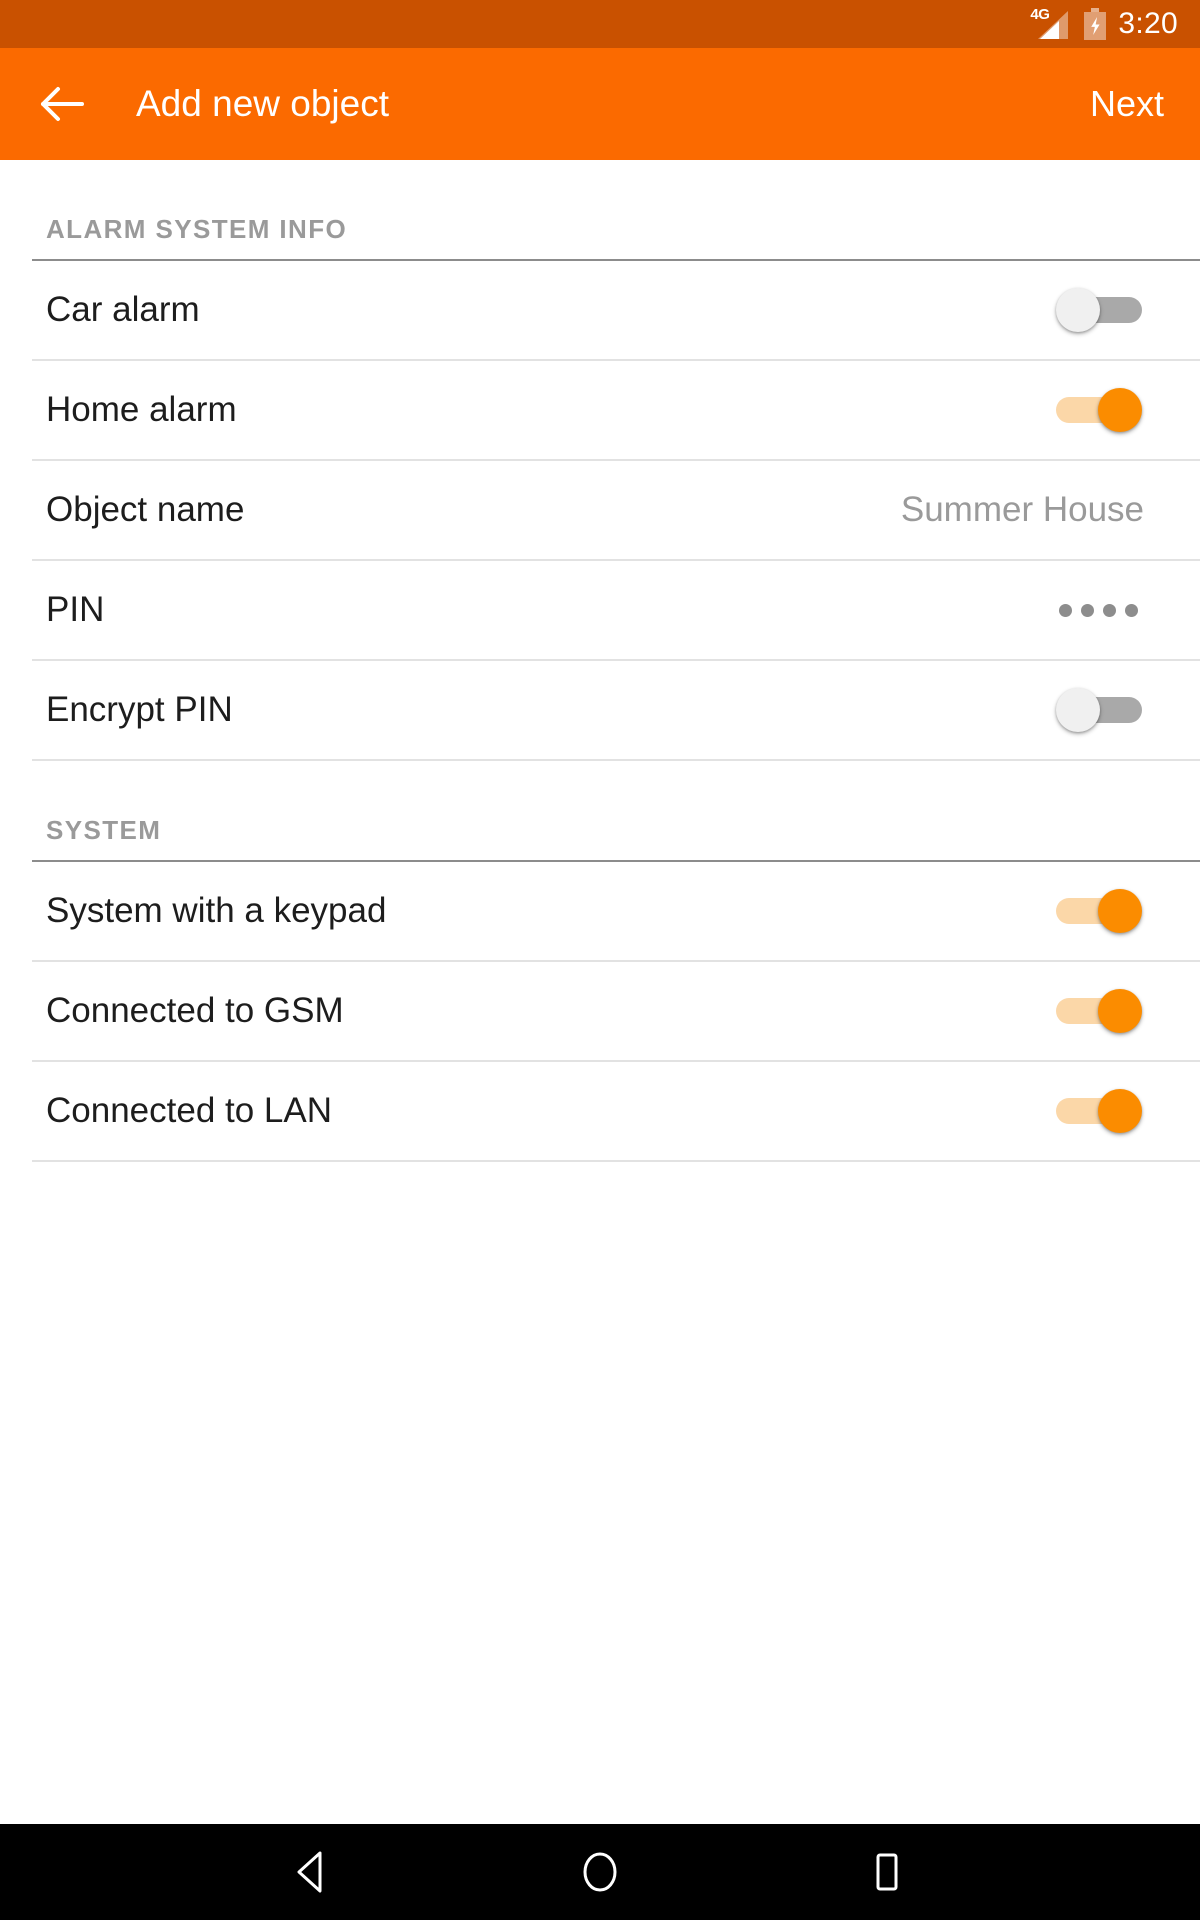 The image size is (1200, 1920). What do you see at coordinates (75, 609) in the screenshot?
I see `row-label: PIN` at bounding box center [75, 609].